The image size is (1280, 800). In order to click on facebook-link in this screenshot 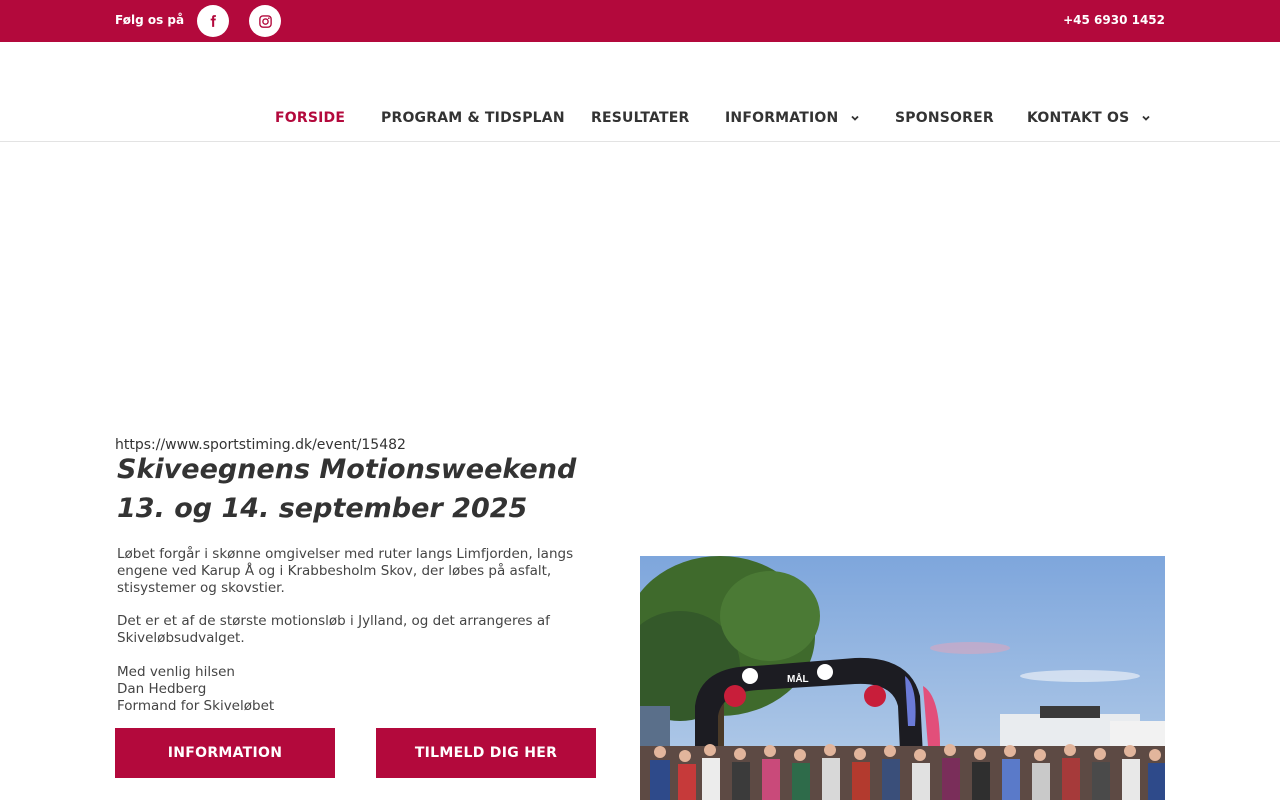, I will do `click(213, 21)`.